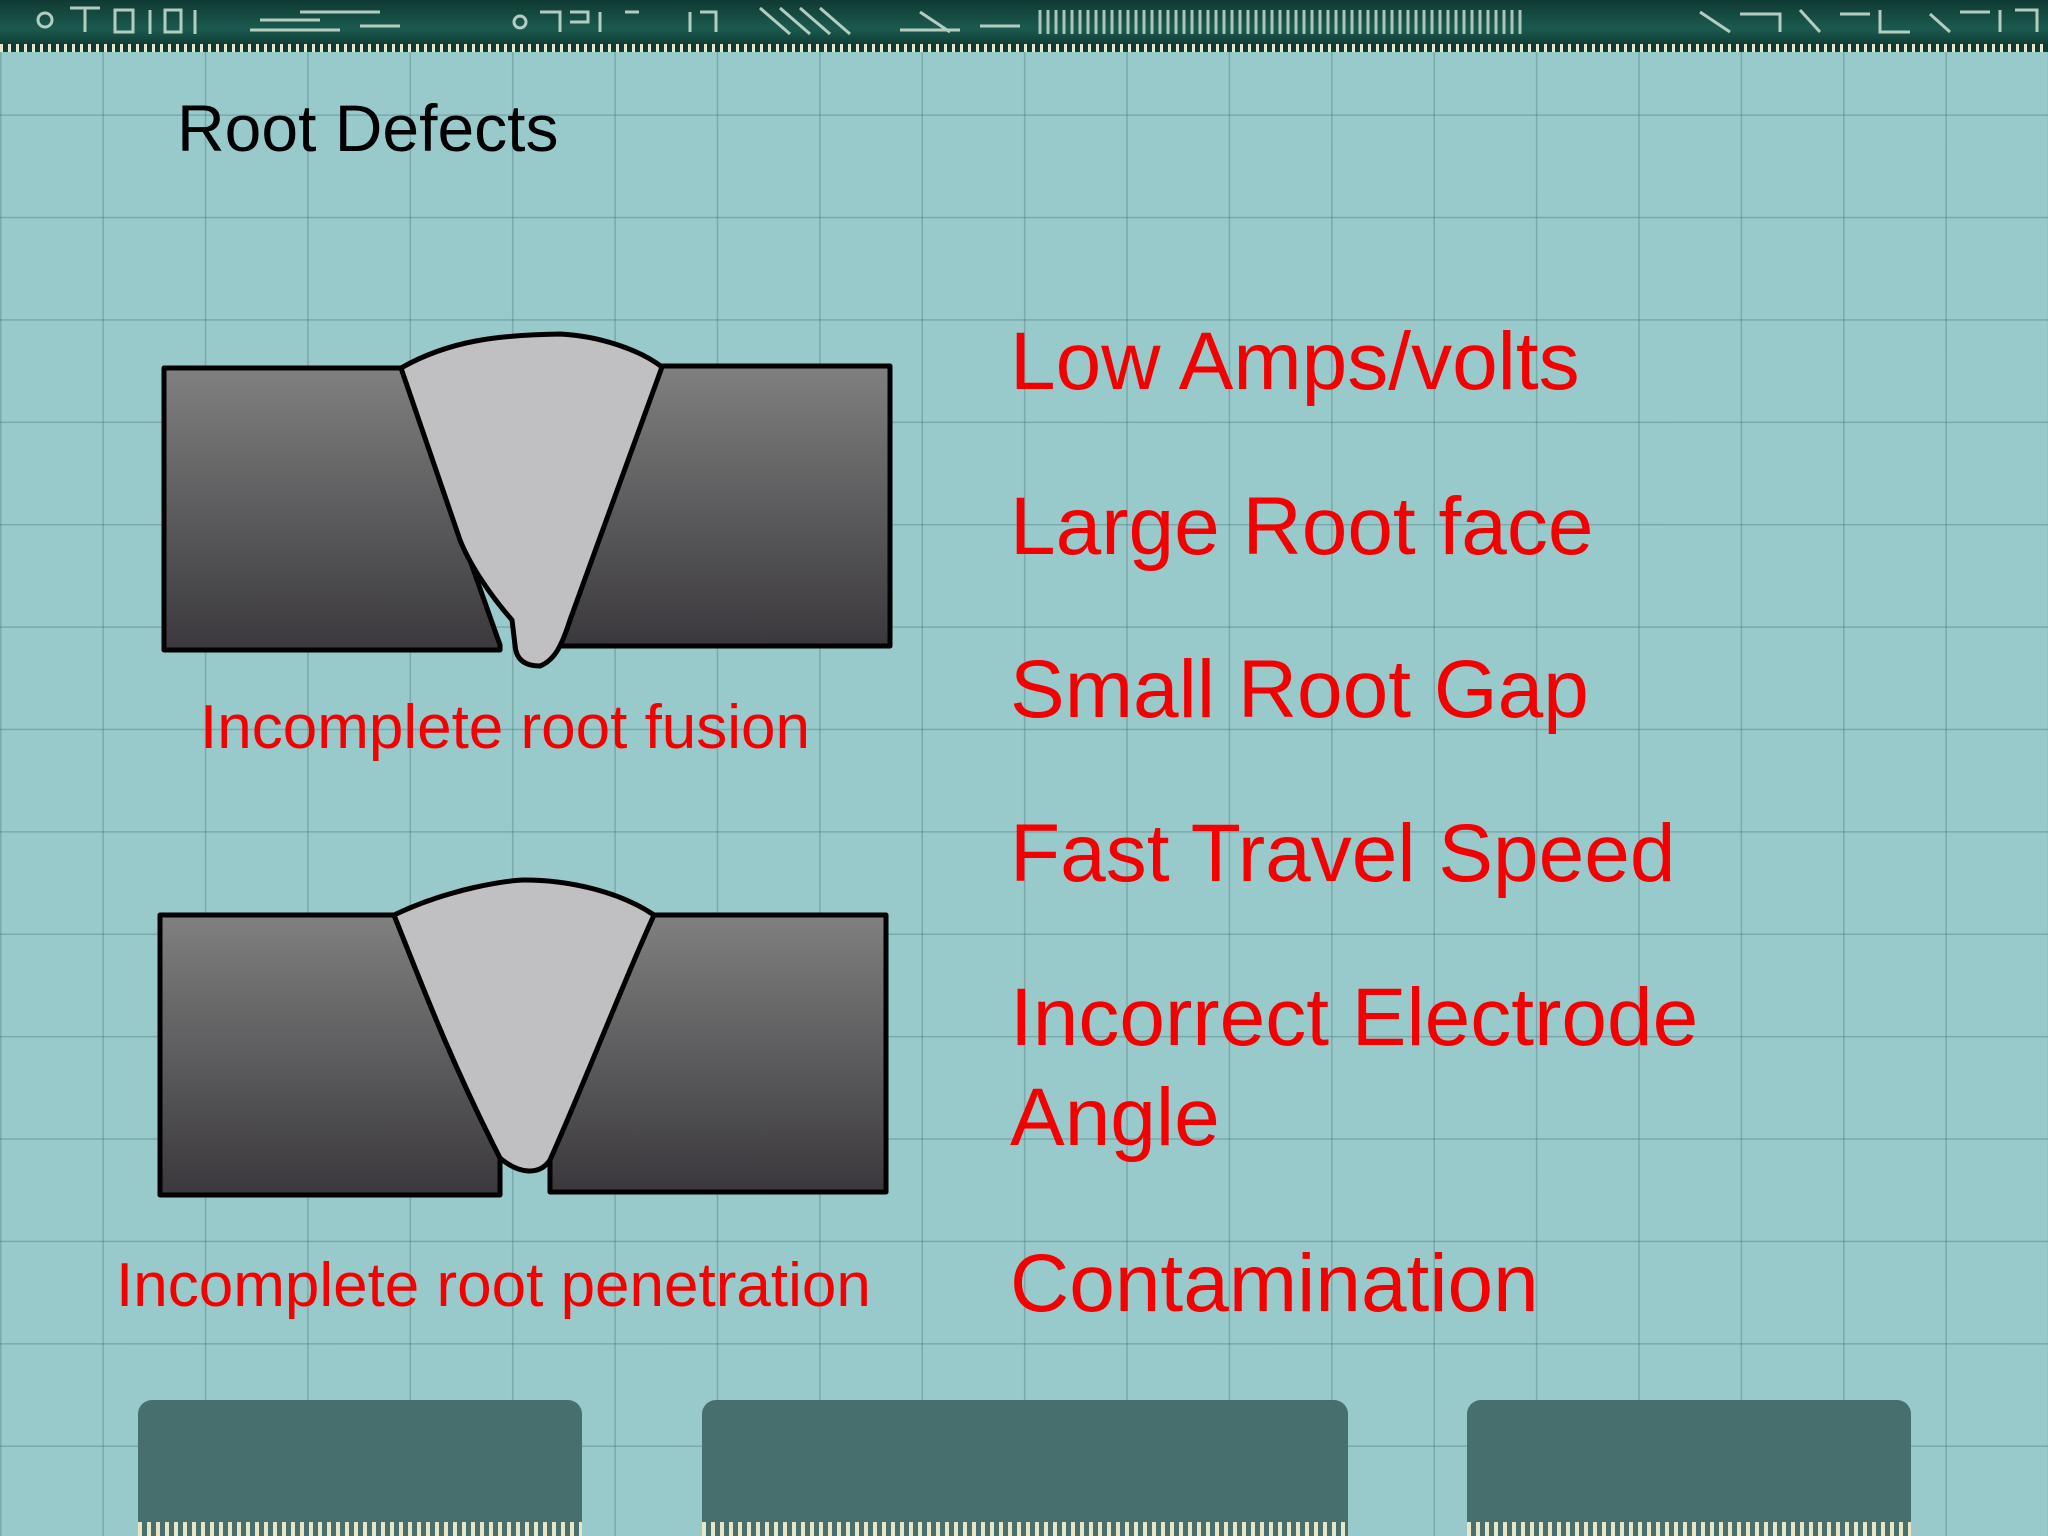 The height and width of the screenshot is (1536, 2048). I want to click on cause-text: Large Root face, so click(1302, 526).